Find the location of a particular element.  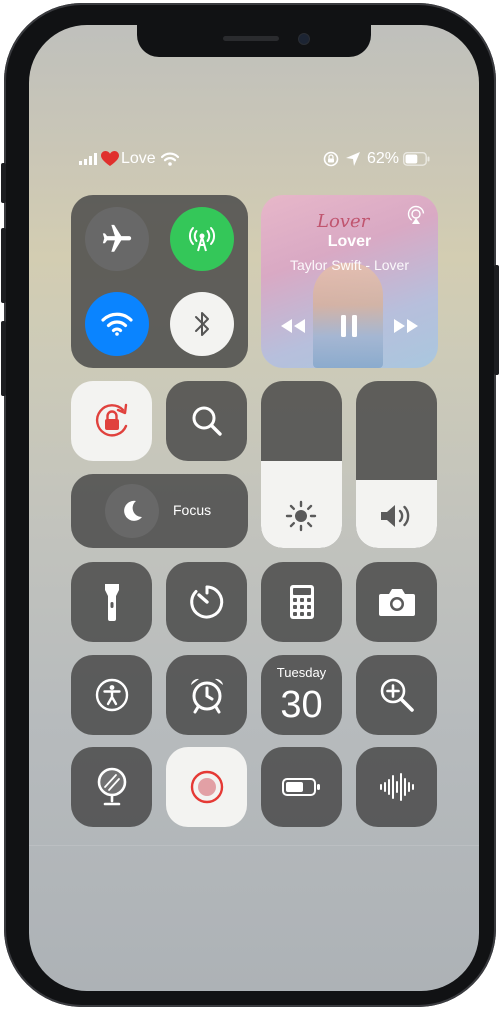

status-bar-left: Love is located at coordinates (129, 159).